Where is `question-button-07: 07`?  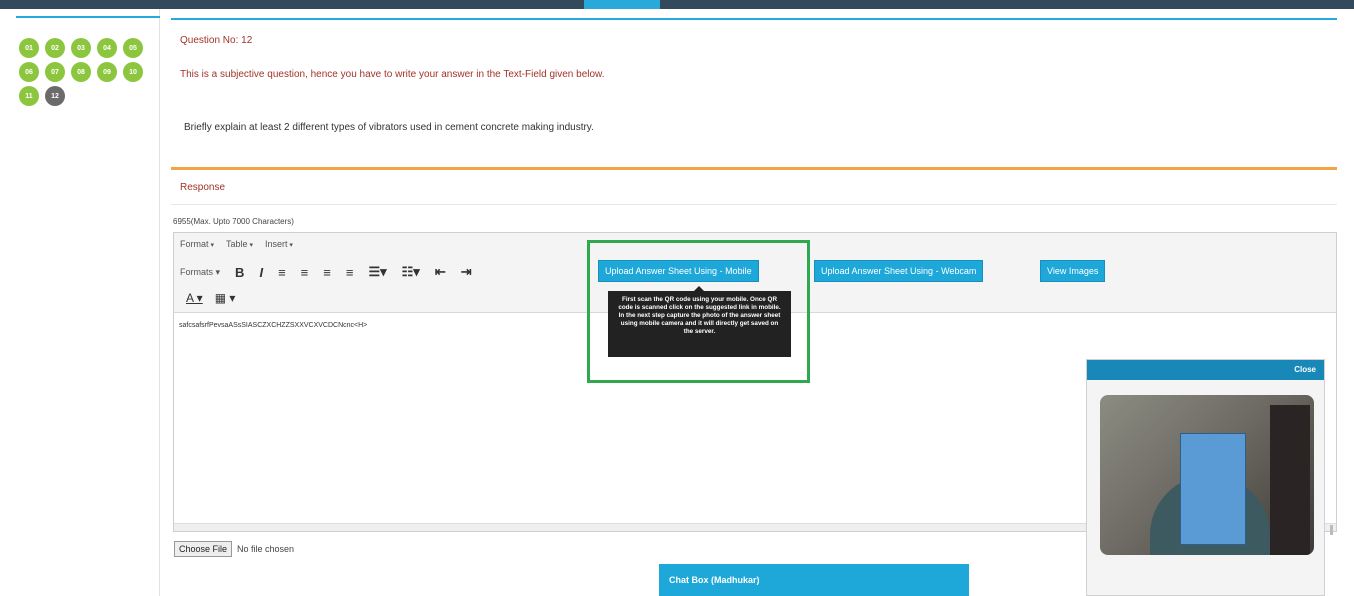 question-button-07: 07 is located at coordinates (55, 72).